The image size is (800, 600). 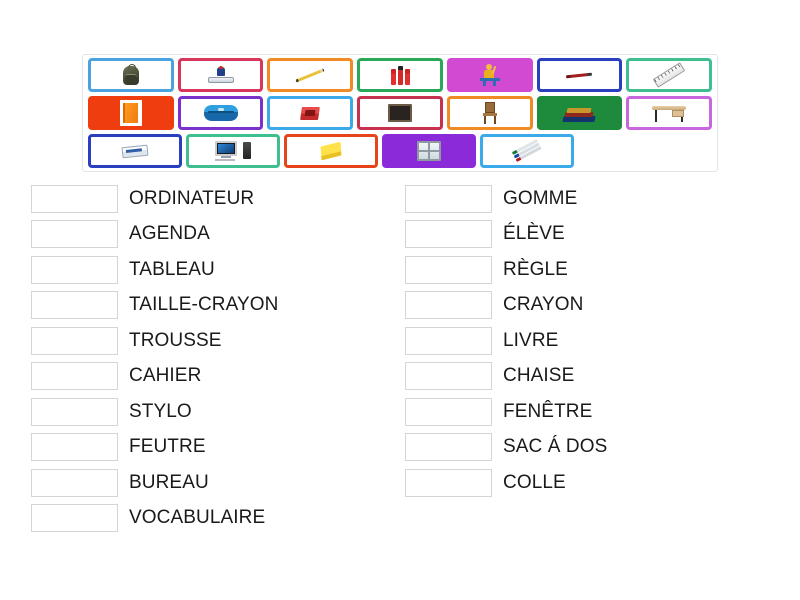 I want to click on drop-target-chaise, so click(x=448, y=376).